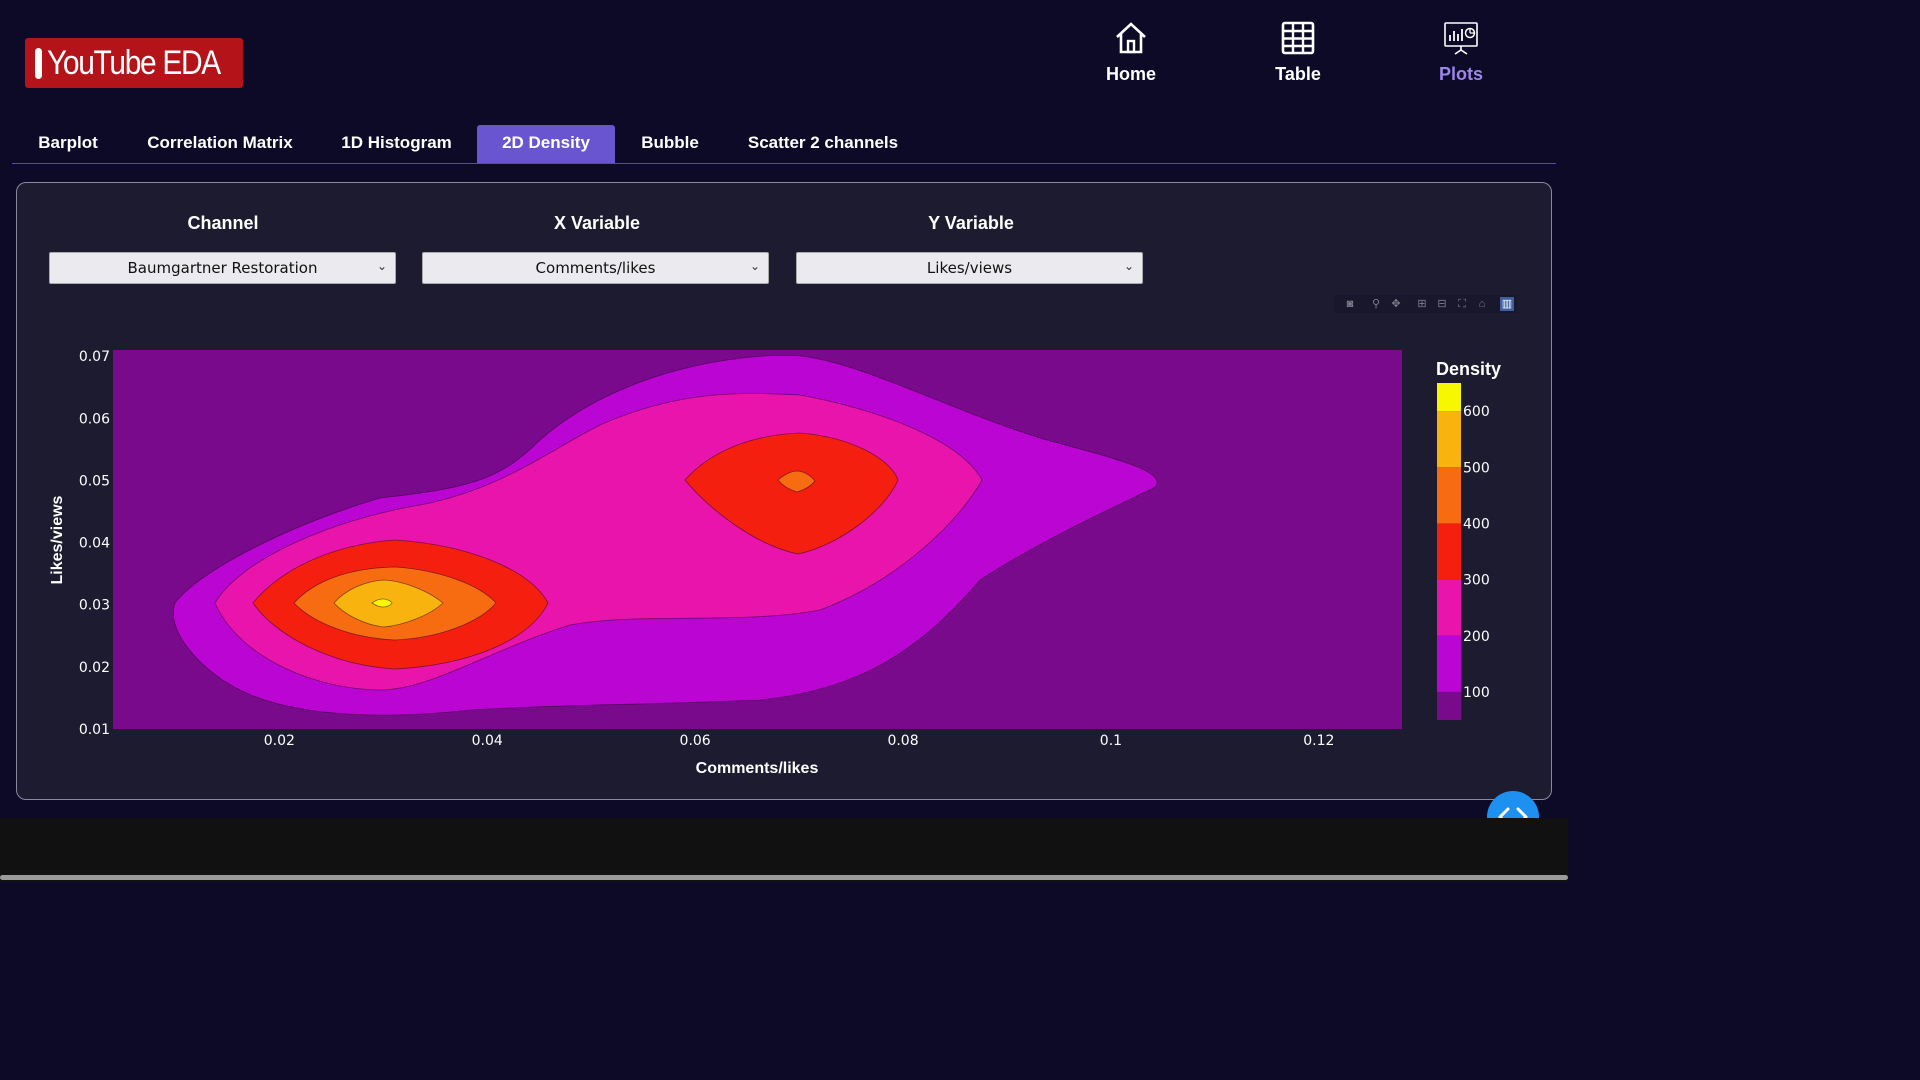  I want to click on channel-label: Channel, so click(223, 223).